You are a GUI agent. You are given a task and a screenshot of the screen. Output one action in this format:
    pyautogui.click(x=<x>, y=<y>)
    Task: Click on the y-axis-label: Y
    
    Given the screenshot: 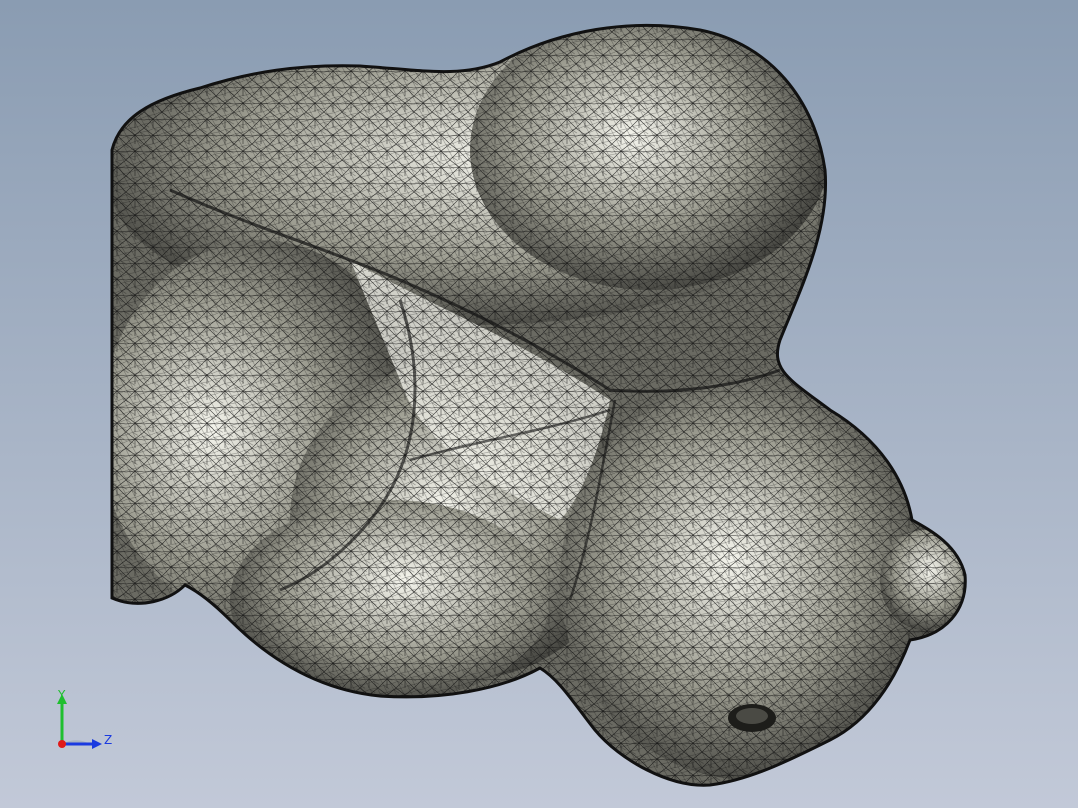 What is the action you would take?
    pyautogui.click(x=61, y=695)
    